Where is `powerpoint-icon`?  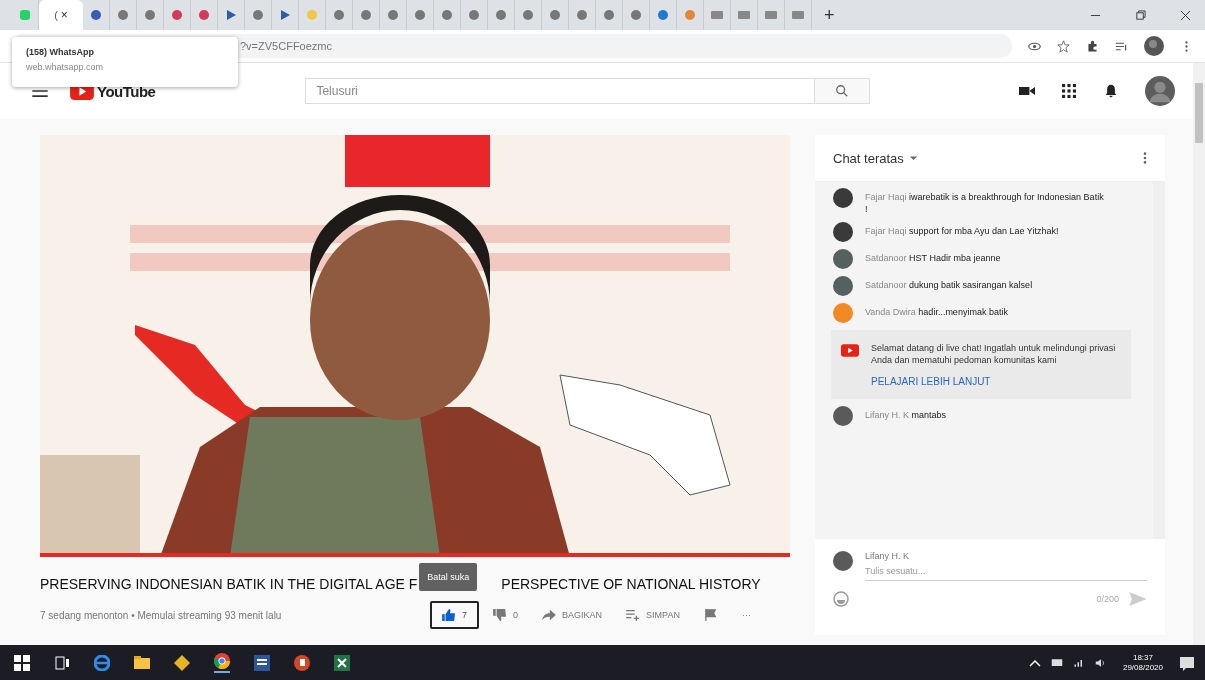
powerpoint-icon is located at coordinates (302, 662).